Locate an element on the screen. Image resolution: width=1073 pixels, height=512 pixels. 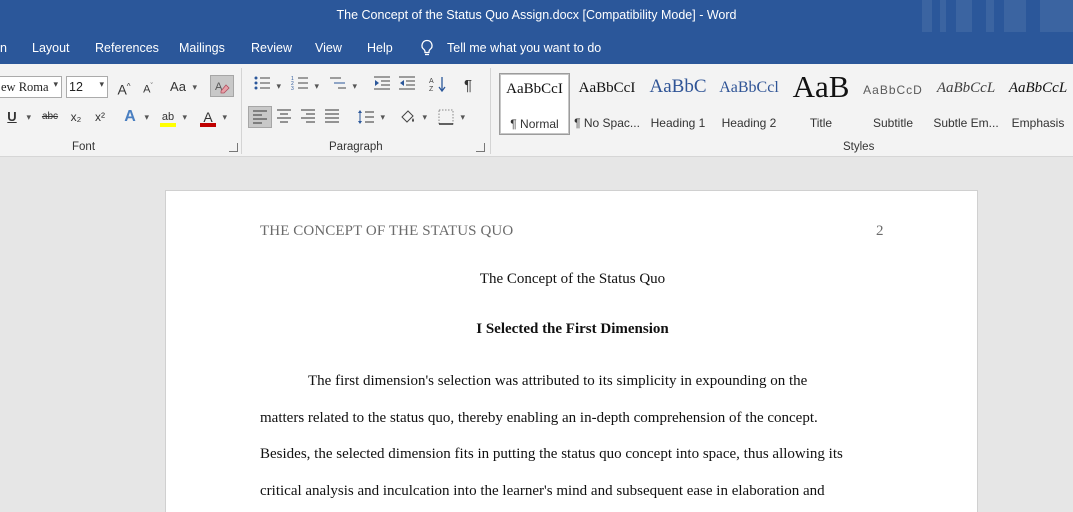
document-heading: I Selected the First Dimension is located at coordinates (572, 329).